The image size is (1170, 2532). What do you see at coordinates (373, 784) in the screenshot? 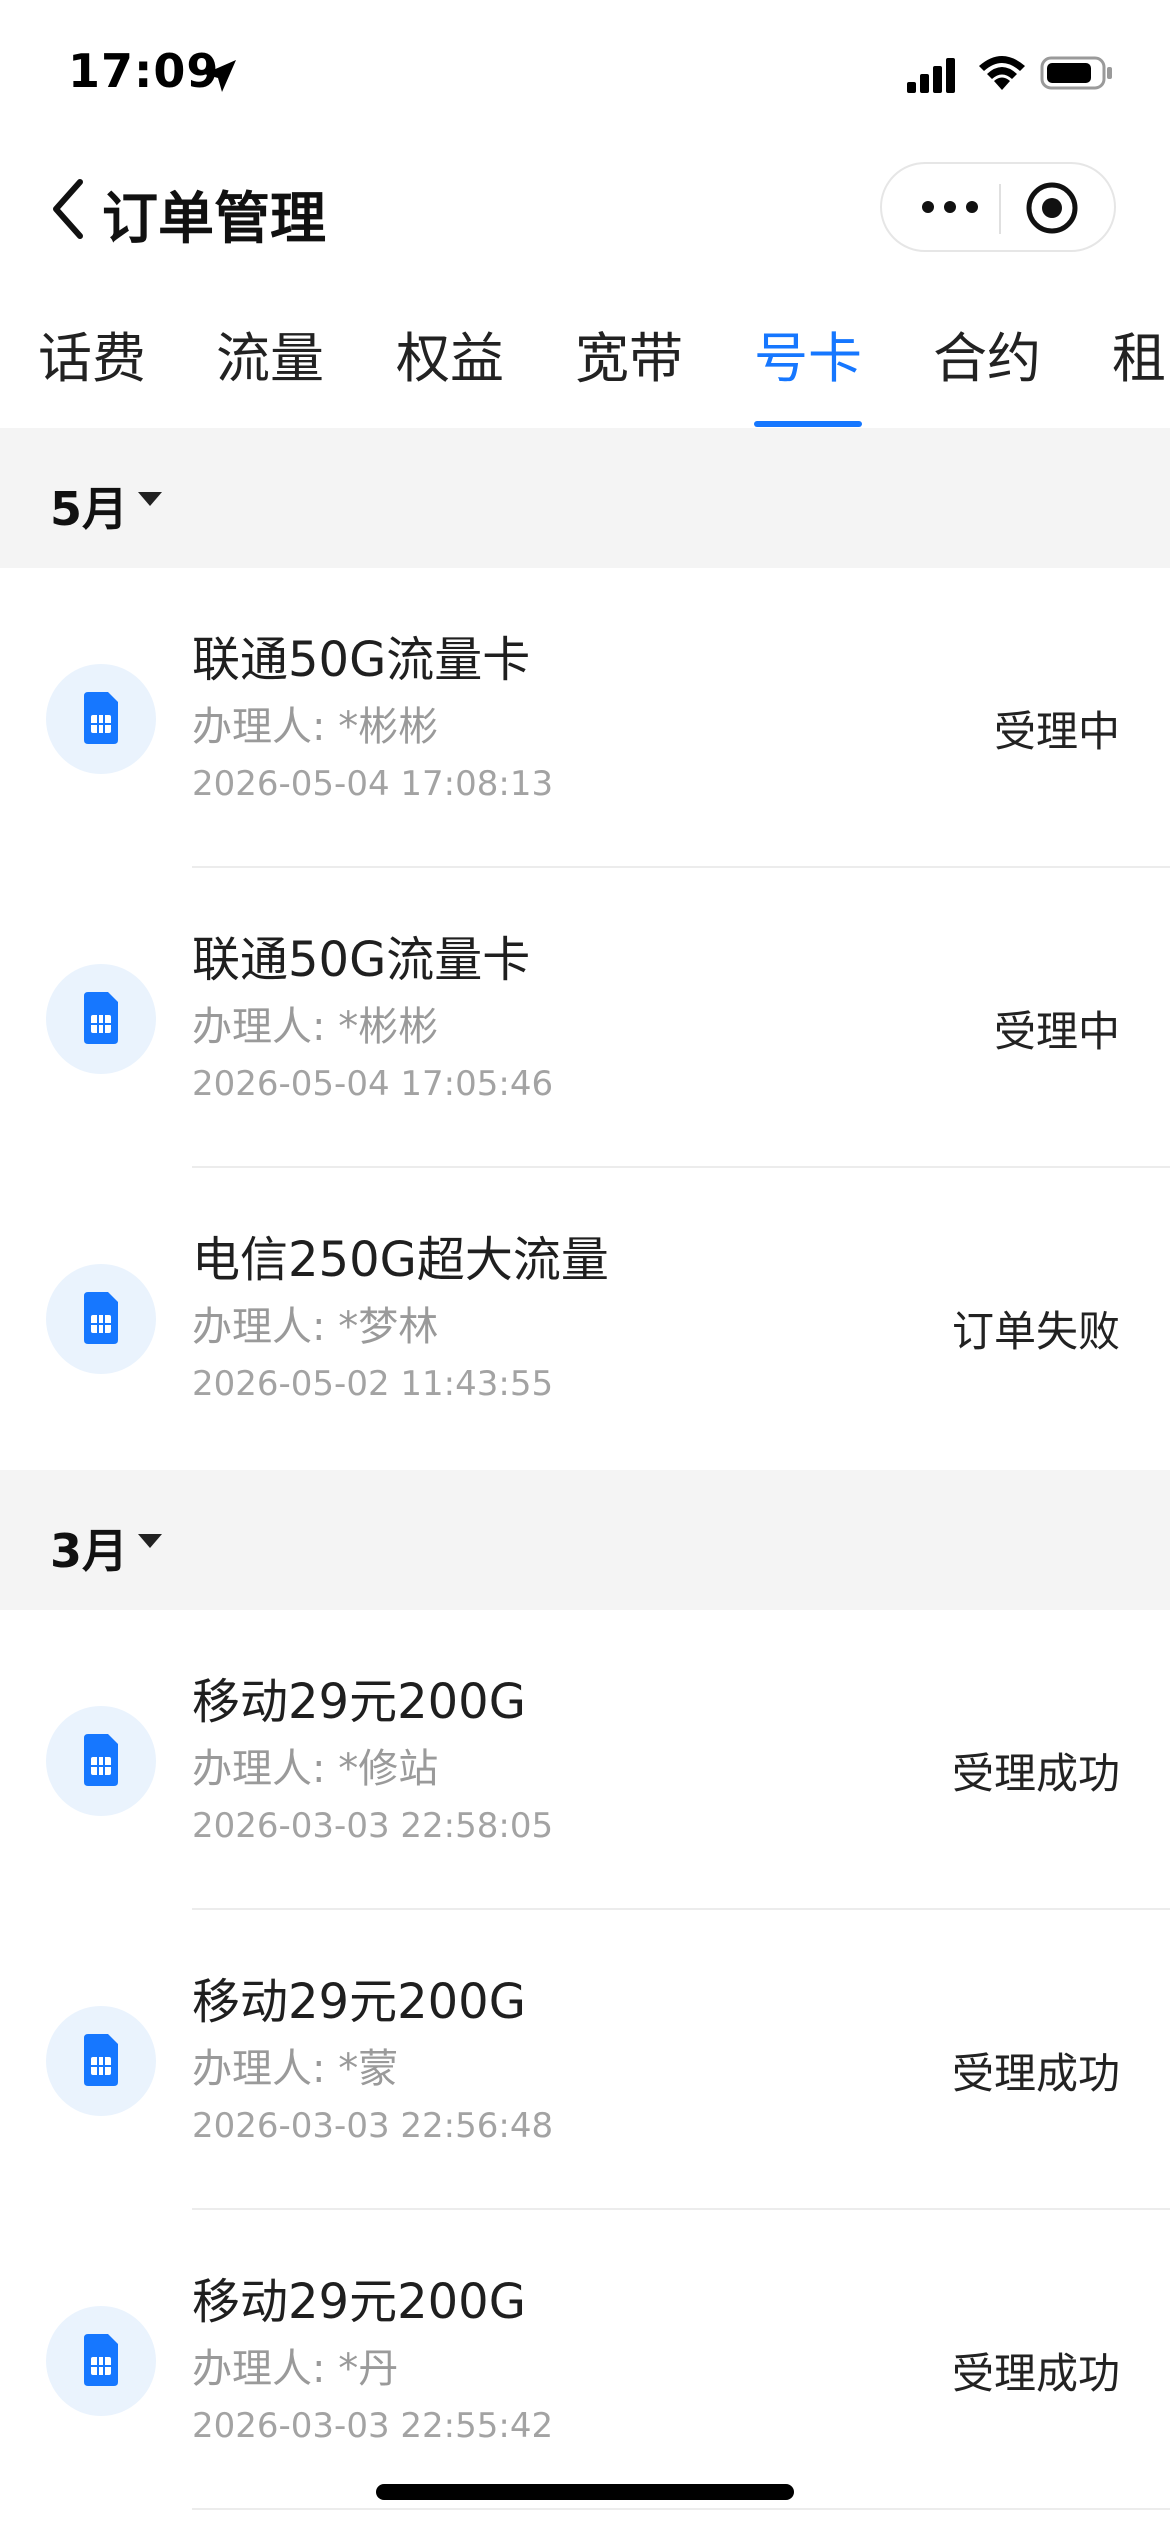
I see `order-time: 2026-05-04 17:08:13` at bounding box center [373, 784].